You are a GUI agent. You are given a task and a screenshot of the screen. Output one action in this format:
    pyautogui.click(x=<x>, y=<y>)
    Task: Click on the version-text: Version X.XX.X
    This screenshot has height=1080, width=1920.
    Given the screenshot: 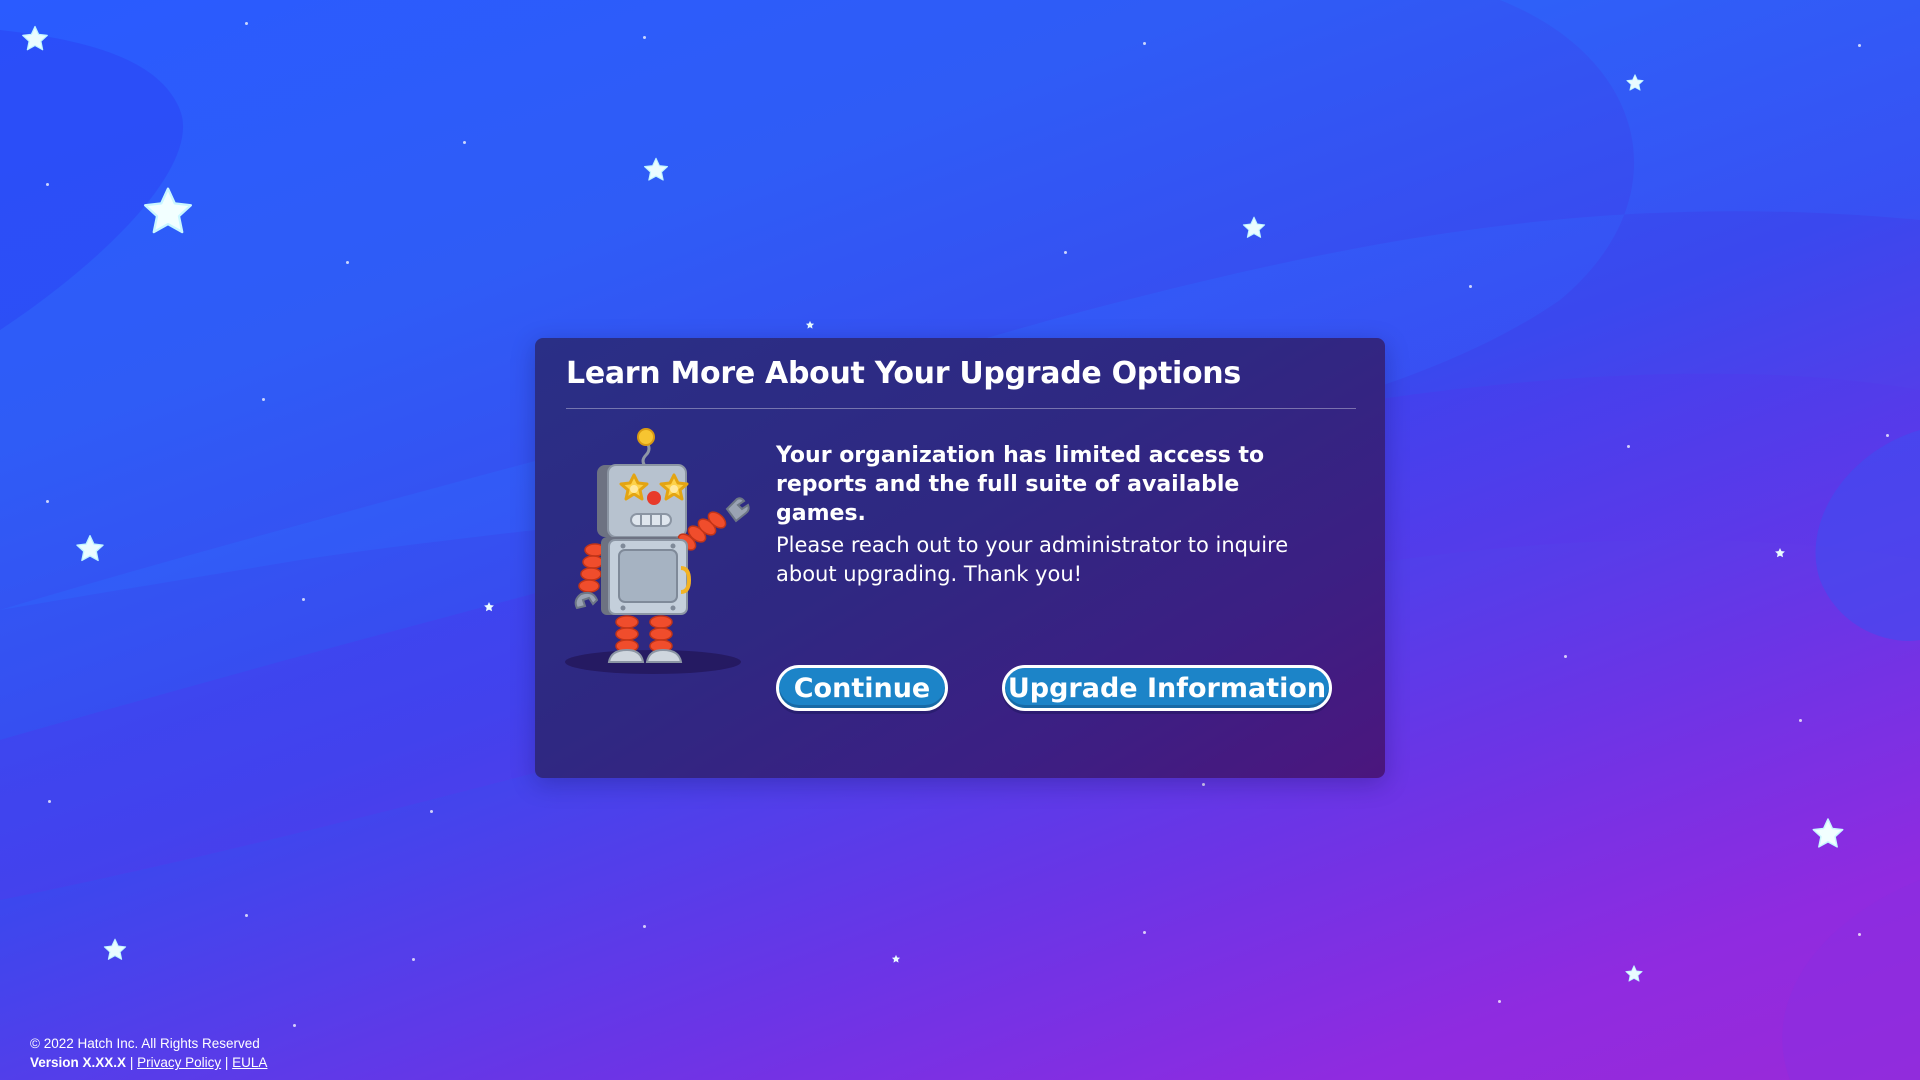 What is the action you would take?
    pyautogui.click(x=78, y=1062)
    